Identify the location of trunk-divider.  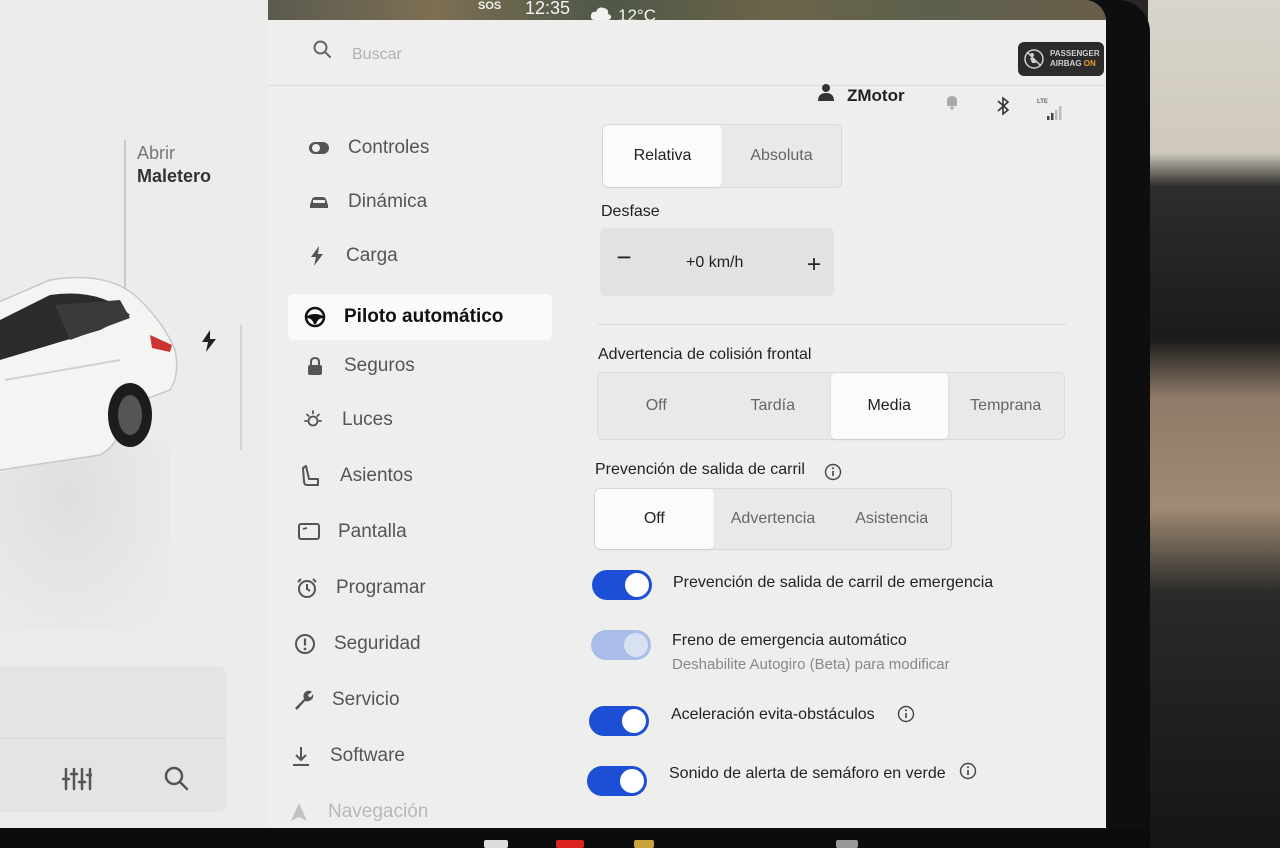
(125, 215).